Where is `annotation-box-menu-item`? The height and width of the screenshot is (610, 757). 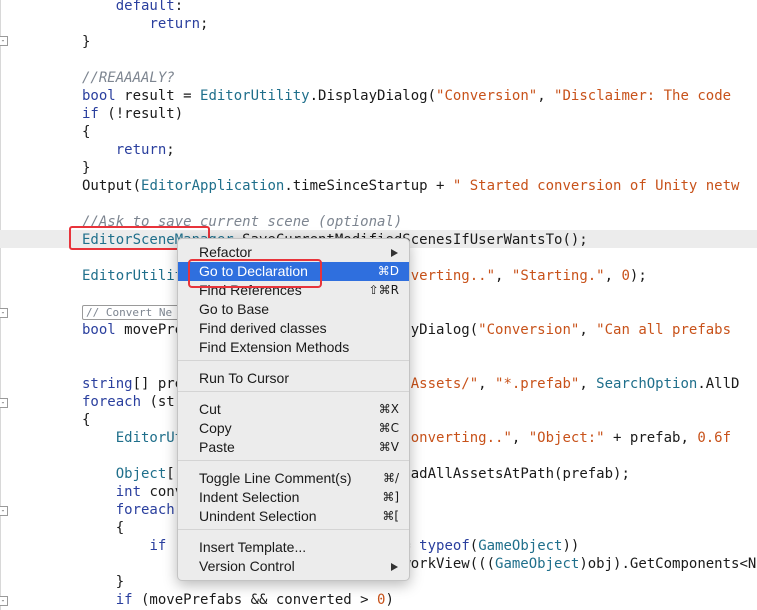
annotation-box-menu-item is located at coordinates (255, 273).